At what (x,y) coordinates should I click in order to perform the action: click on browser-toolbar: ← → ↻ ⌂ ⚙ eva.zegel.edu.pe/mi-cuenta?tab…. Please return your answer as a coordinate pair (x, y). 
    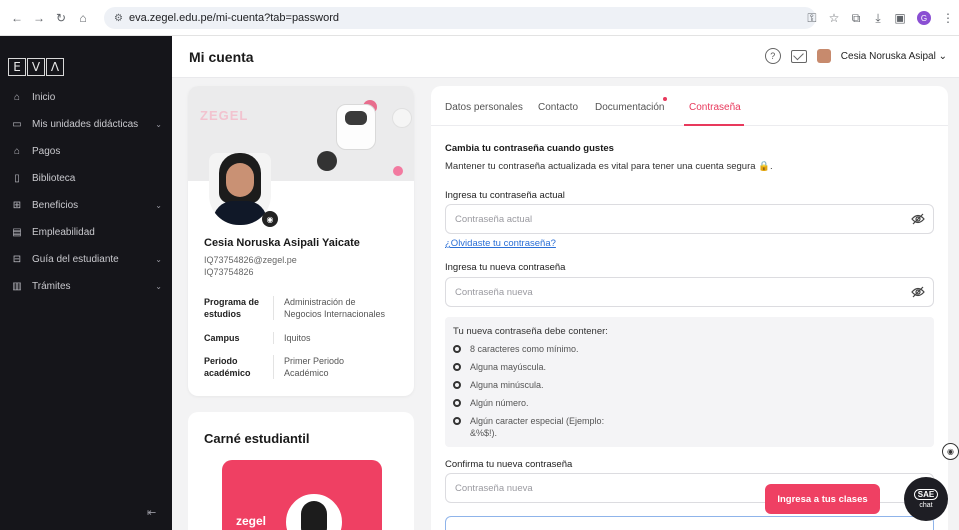
    Looking at the image, I should click on (479, 18).